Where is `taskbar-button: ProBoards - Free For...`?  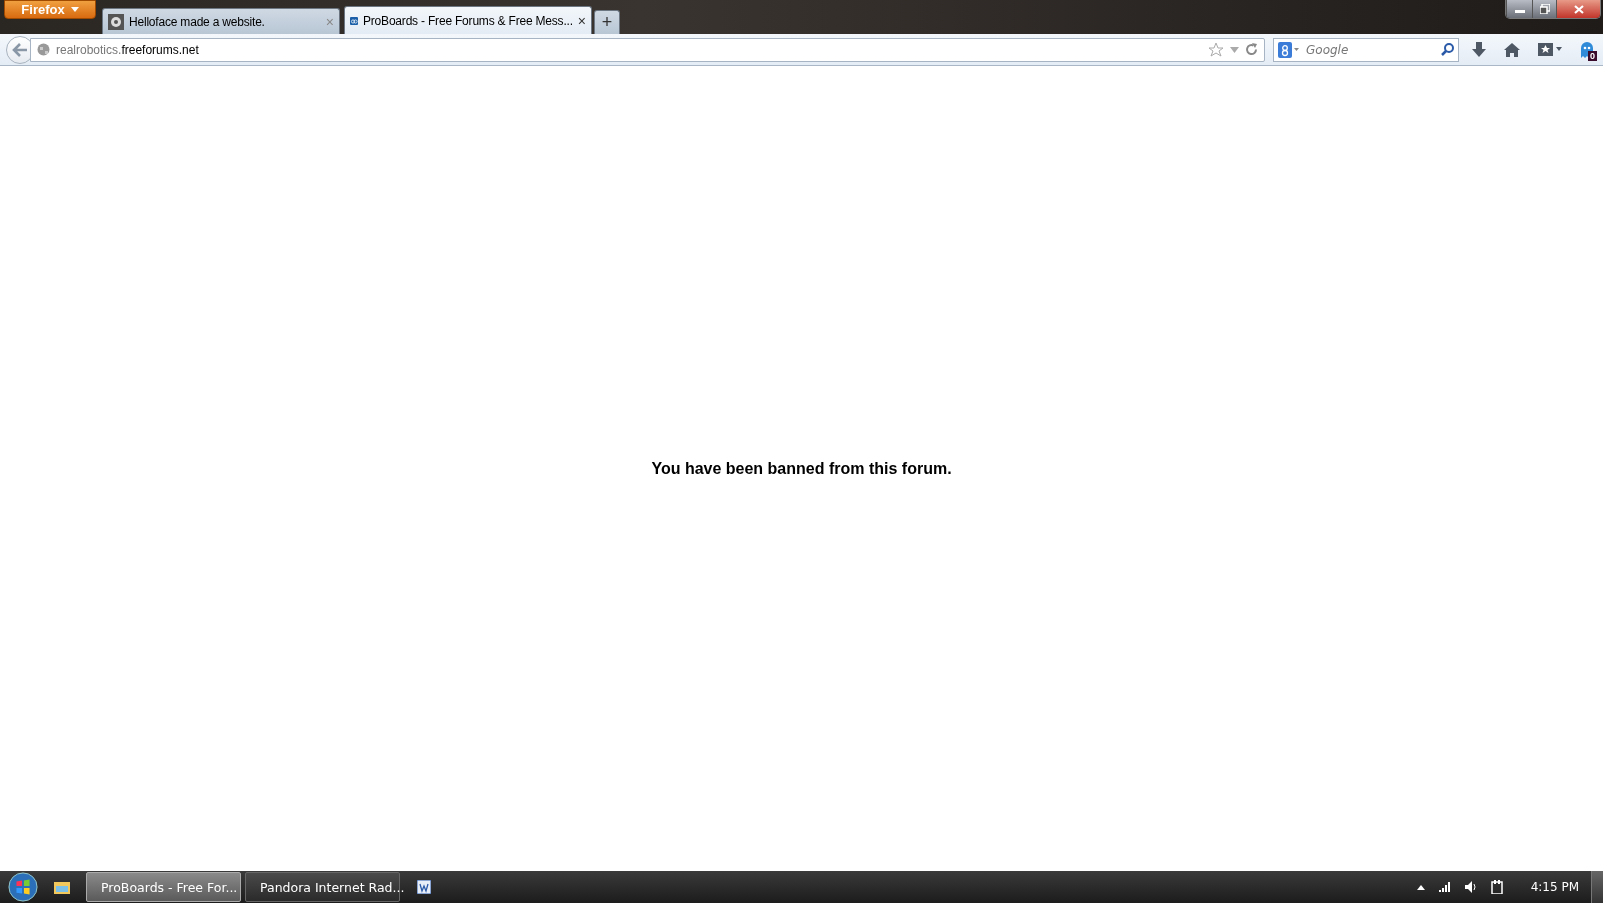
taskbar-button: ProBoards - Free For... is located at coordinates (163, 887).